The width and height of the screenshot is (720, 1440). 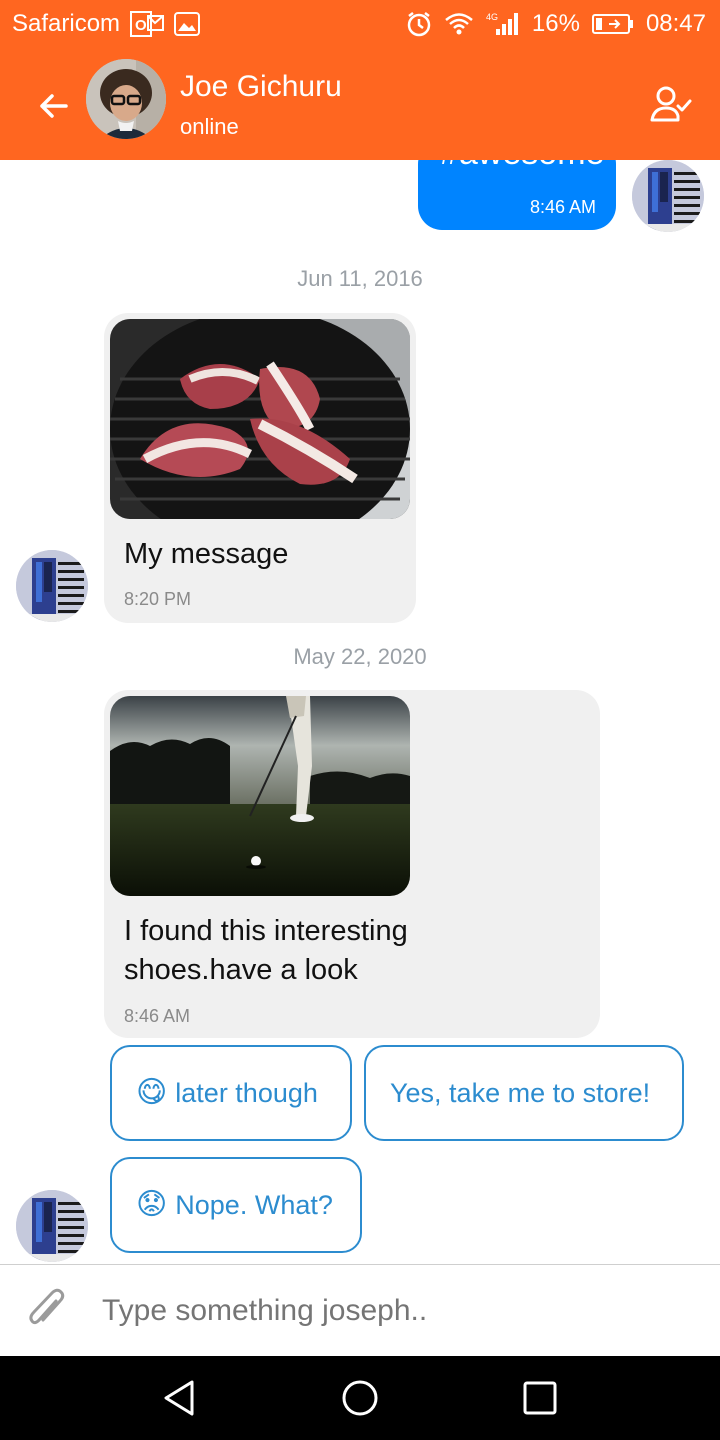 I want to click on contact-status: online, so click(x=209, y=126).